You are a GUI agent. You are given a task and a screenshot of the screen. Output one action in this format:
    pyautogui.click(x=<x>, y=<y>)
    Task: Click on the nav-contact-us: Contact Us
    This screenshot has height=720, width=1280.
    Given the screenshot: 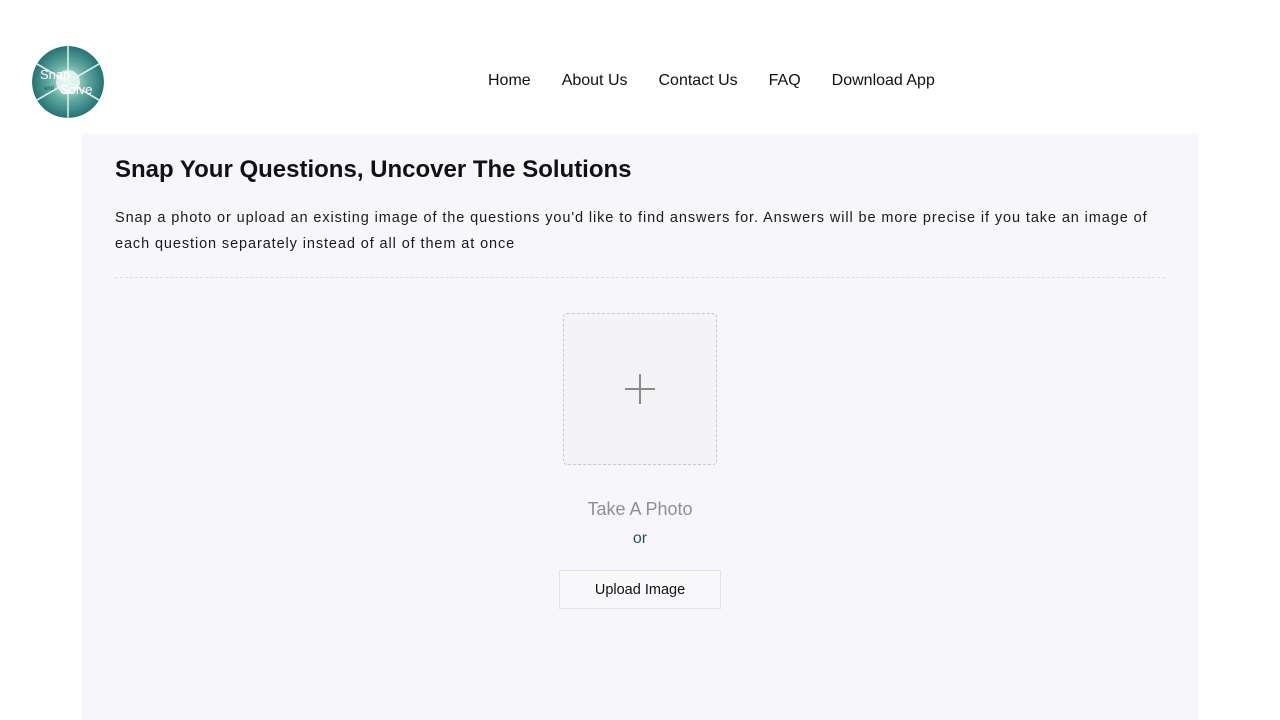 What is the action you would take?
    pyautogui.click(x=698, y=81)
    